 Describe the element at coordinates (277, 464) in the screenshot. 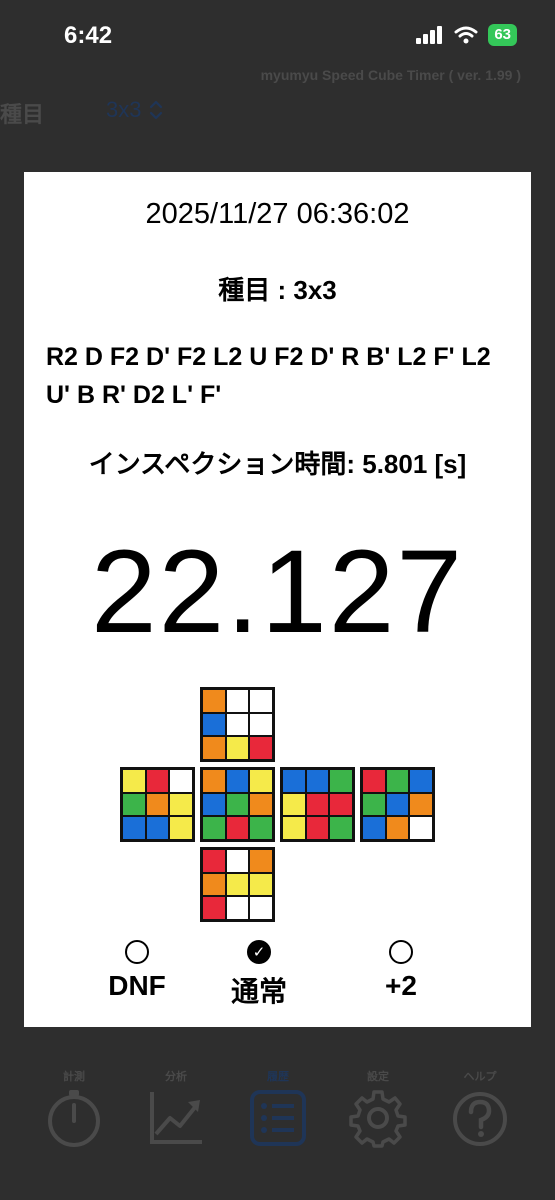

I see `inspection-time: インスペクション時間: 5.801 [s]` at that location.